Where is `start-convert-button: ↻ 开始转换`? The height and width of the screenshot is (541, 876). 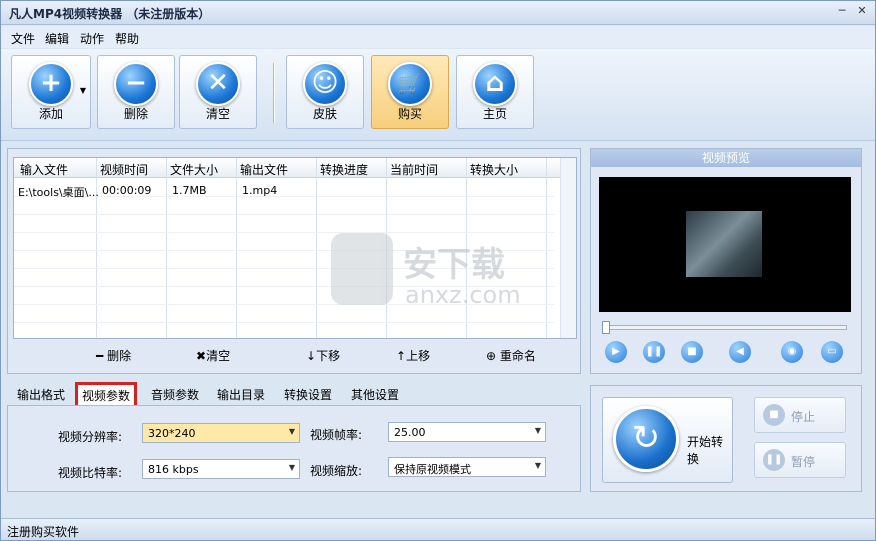 start-convert-button: ↻ 开始转换 is located at coordinates (667, 440).